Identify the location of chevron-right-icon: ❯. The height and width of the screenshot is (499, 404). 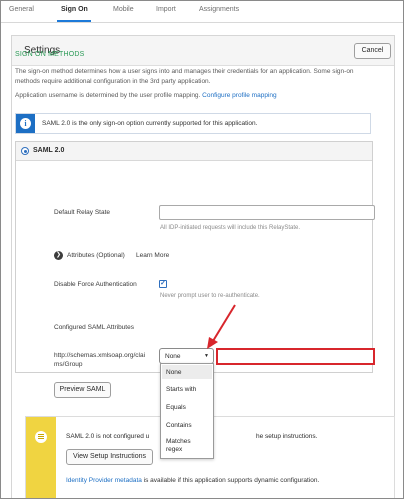
(58, 255).